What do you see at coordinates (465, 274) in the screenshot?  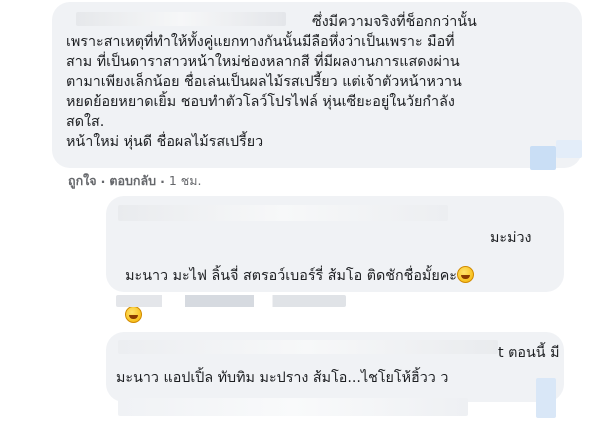 I see `laughing-emoji-icon` at bounding box center [465, 274].